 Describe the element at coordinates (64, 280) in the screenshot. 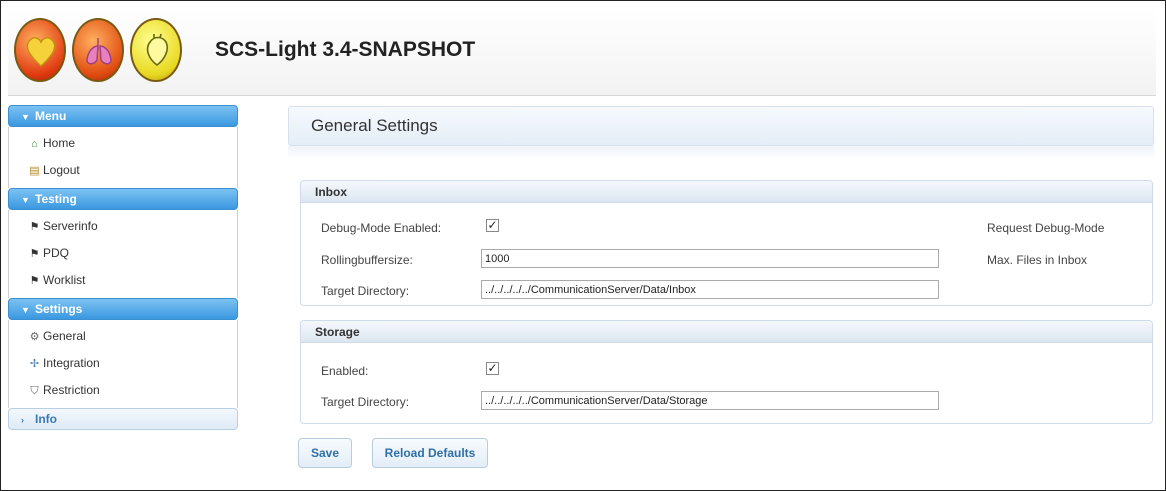

I see `sidebar-item-label: Worklist` at that location.